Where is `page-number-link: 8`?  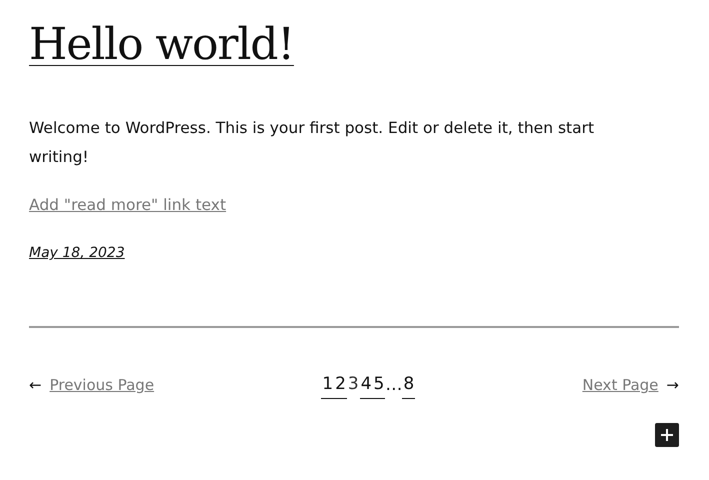 page-number-link: 8 is located at coordinates (409, 385).